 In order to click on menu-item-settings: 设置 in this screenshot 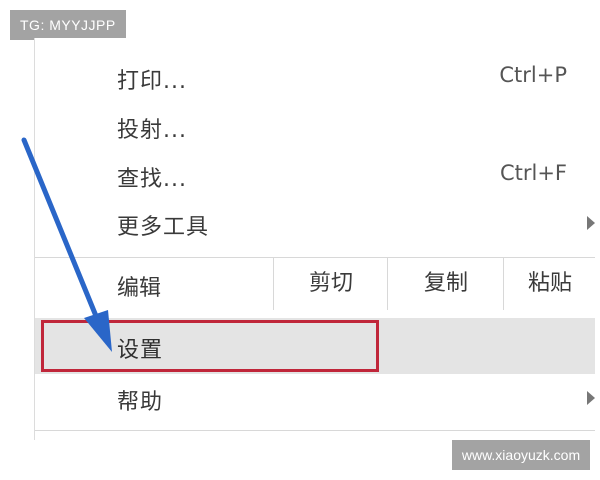, I will do `click(315, 346)`.